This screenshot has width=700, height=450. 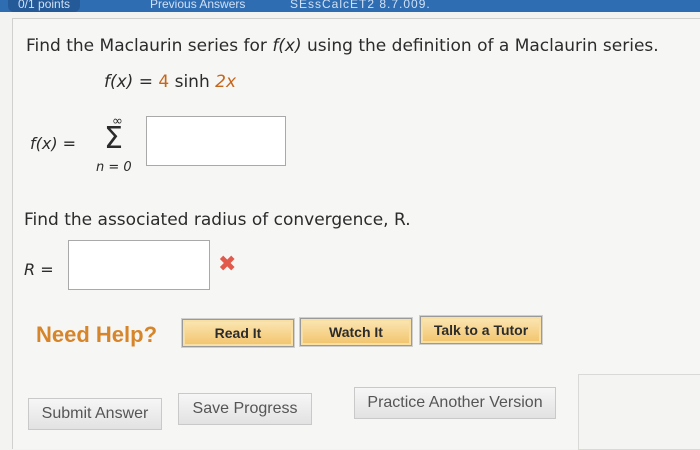 What do you see at coordinates (97, 334) in the screenshot?
I see `need-help-label: Need Help?` at bounding box center [97, 334].